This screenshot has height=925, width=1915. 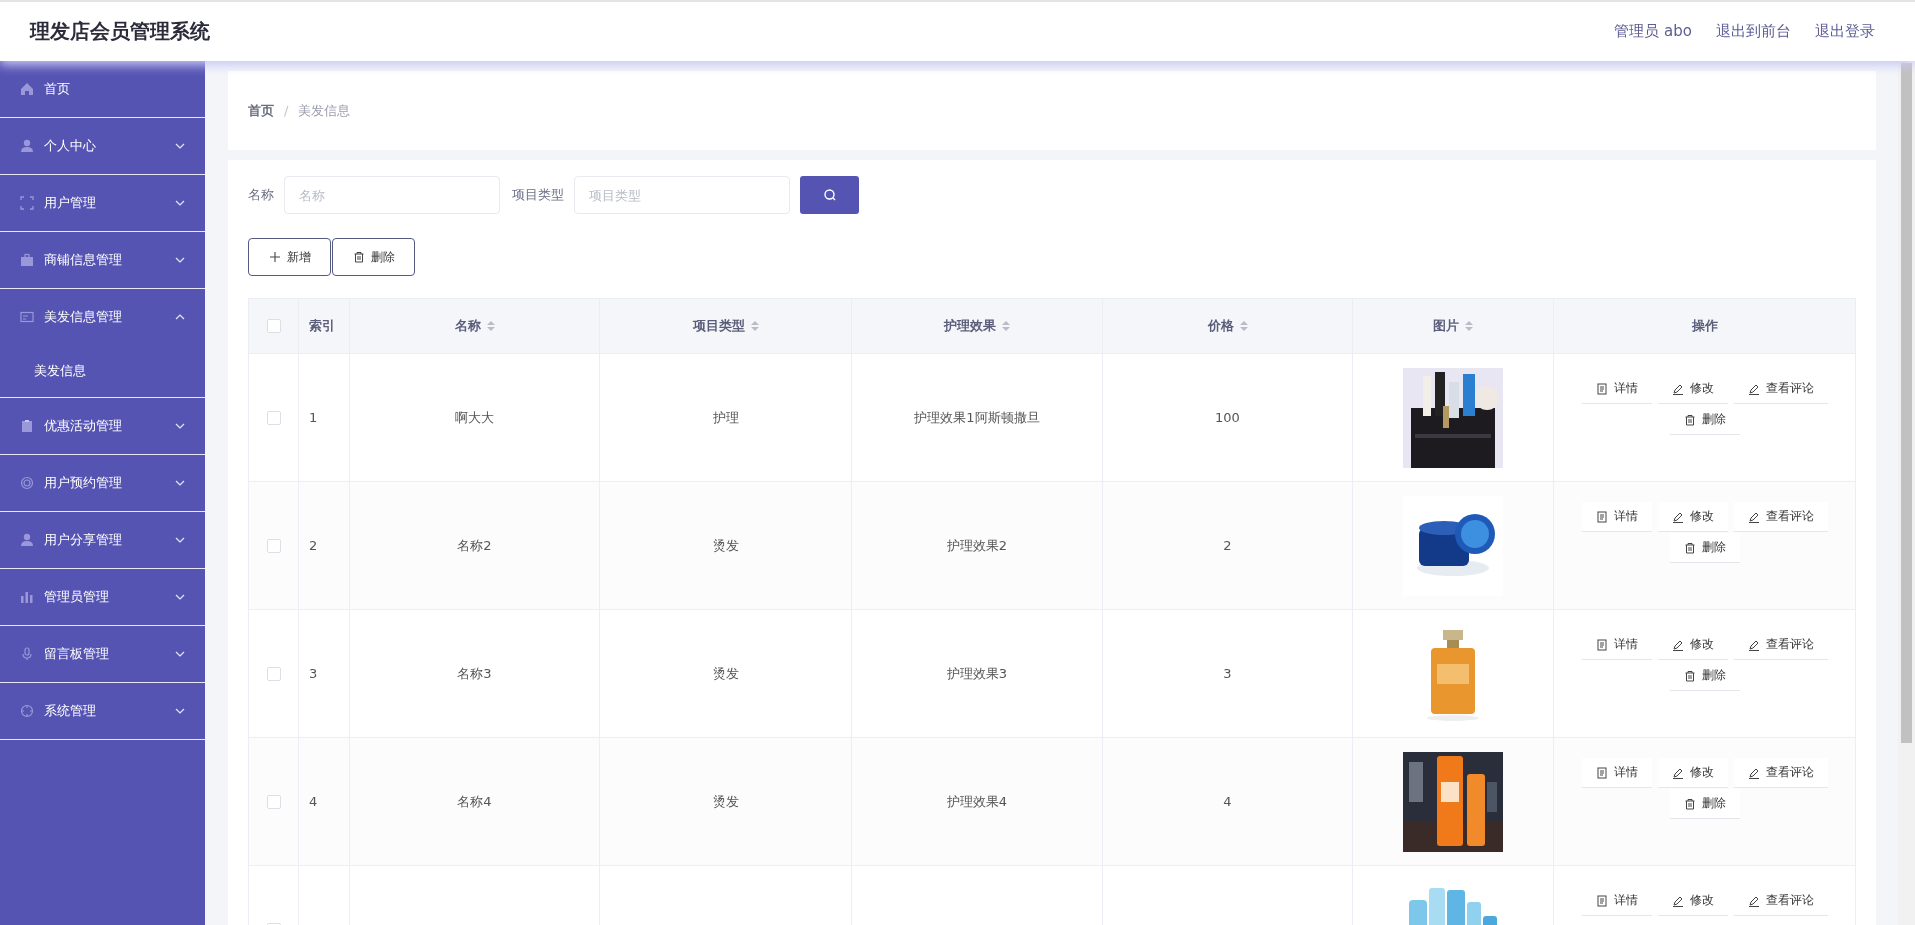 What do you see at coordinates (102, 483) in the screenshot?
I see `menu-item: 用户预约管理` at bounding box center [102, 483].